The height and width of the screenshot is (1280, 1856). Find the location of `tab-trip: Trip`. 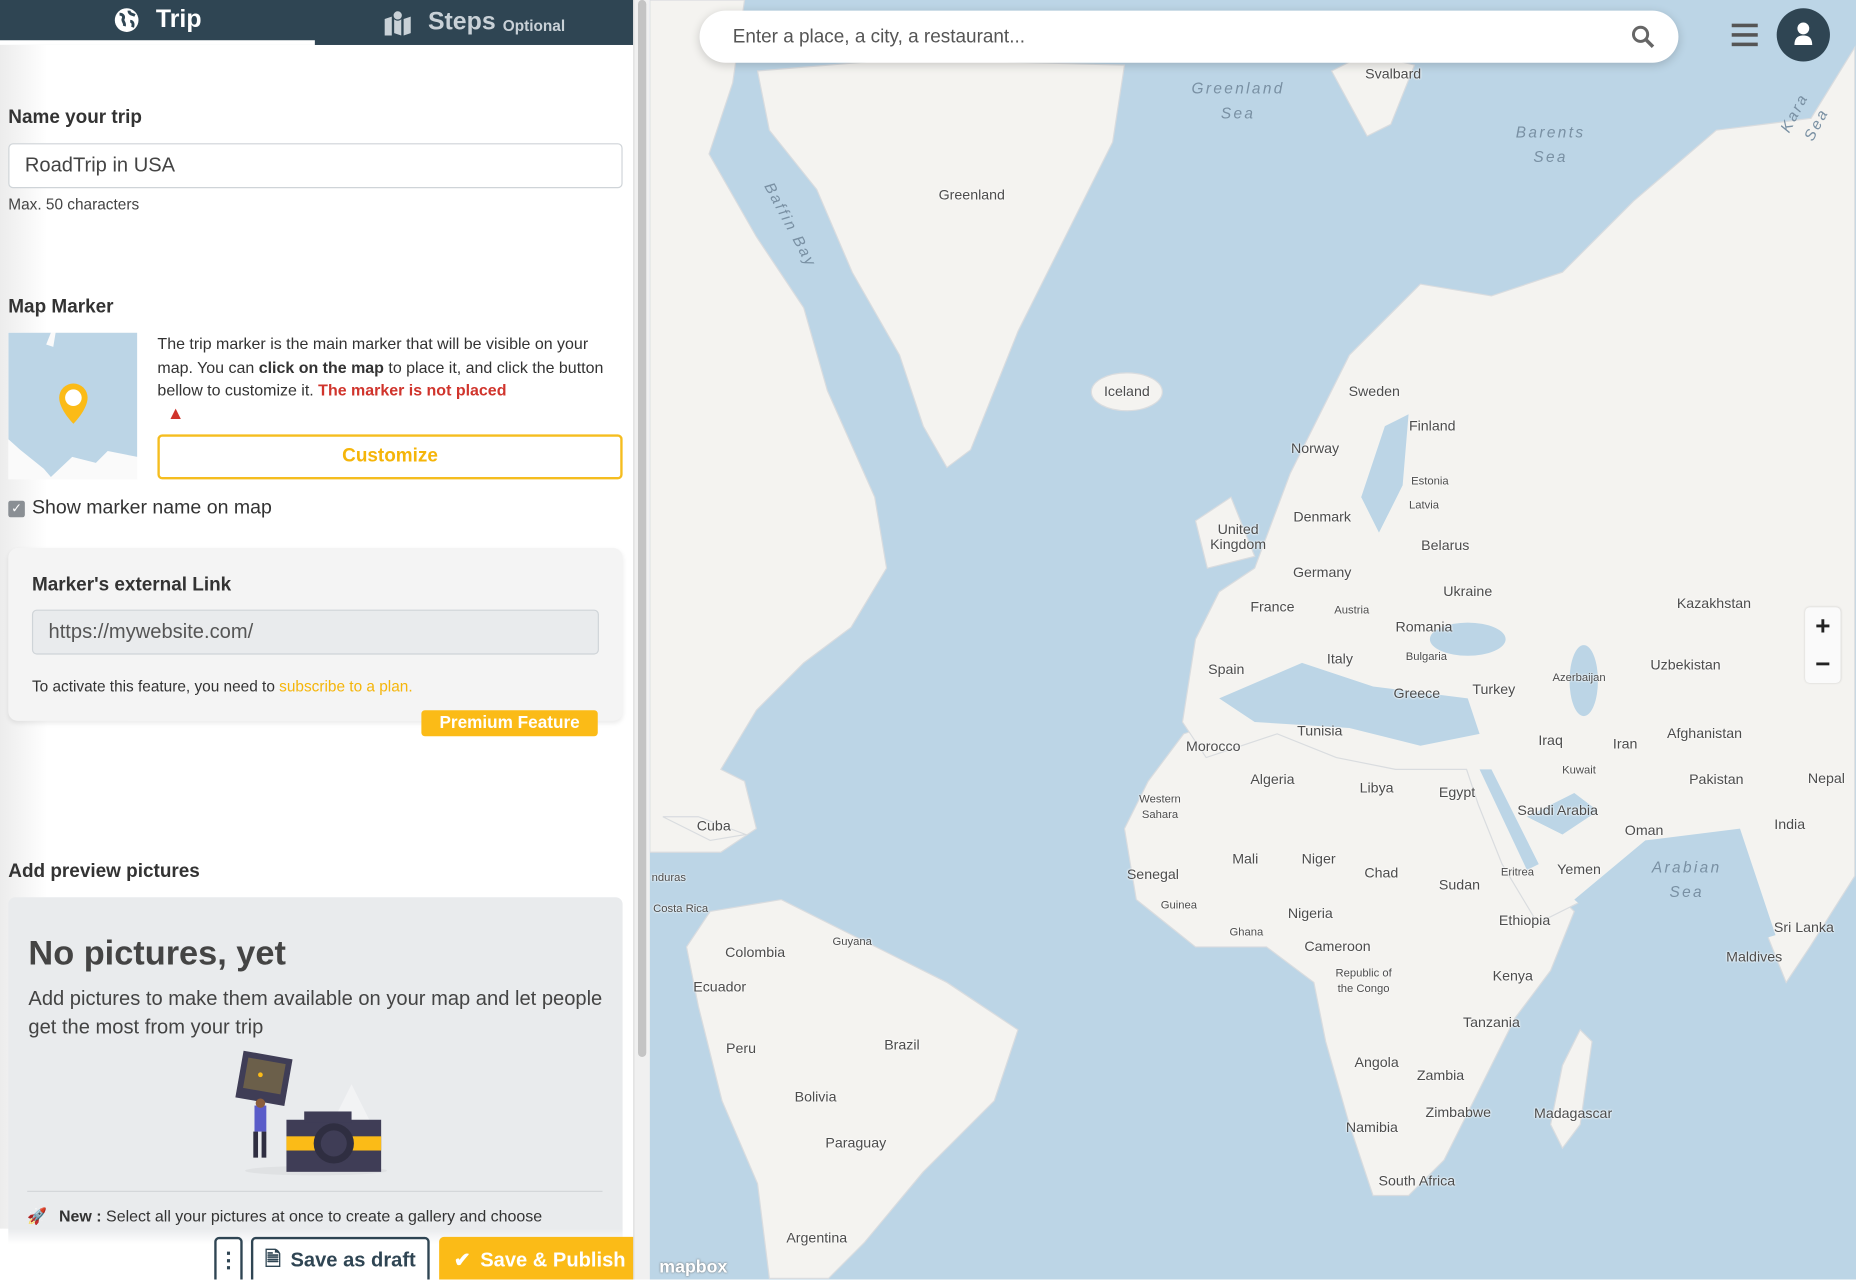

tab-trip: Trip is located at coordinates (157, 22).